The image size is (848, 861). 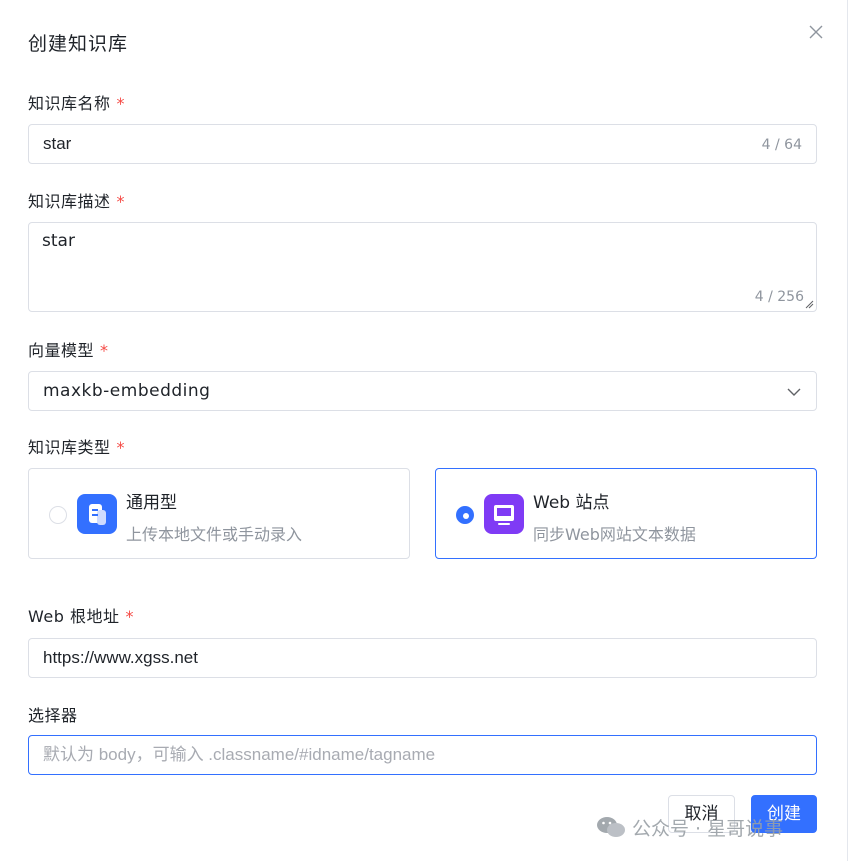 What do you see at coordinates (422, 267) in the screenshot?
I see `description-textarea: star 4 / 256` at bounding box center [422, 267].